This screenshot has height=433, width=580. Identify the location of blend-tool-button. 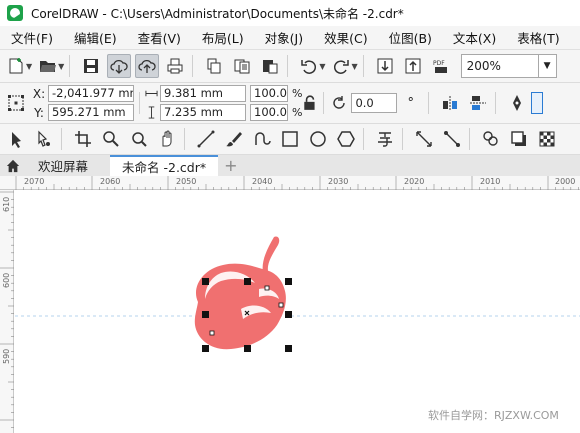
(491, 139).